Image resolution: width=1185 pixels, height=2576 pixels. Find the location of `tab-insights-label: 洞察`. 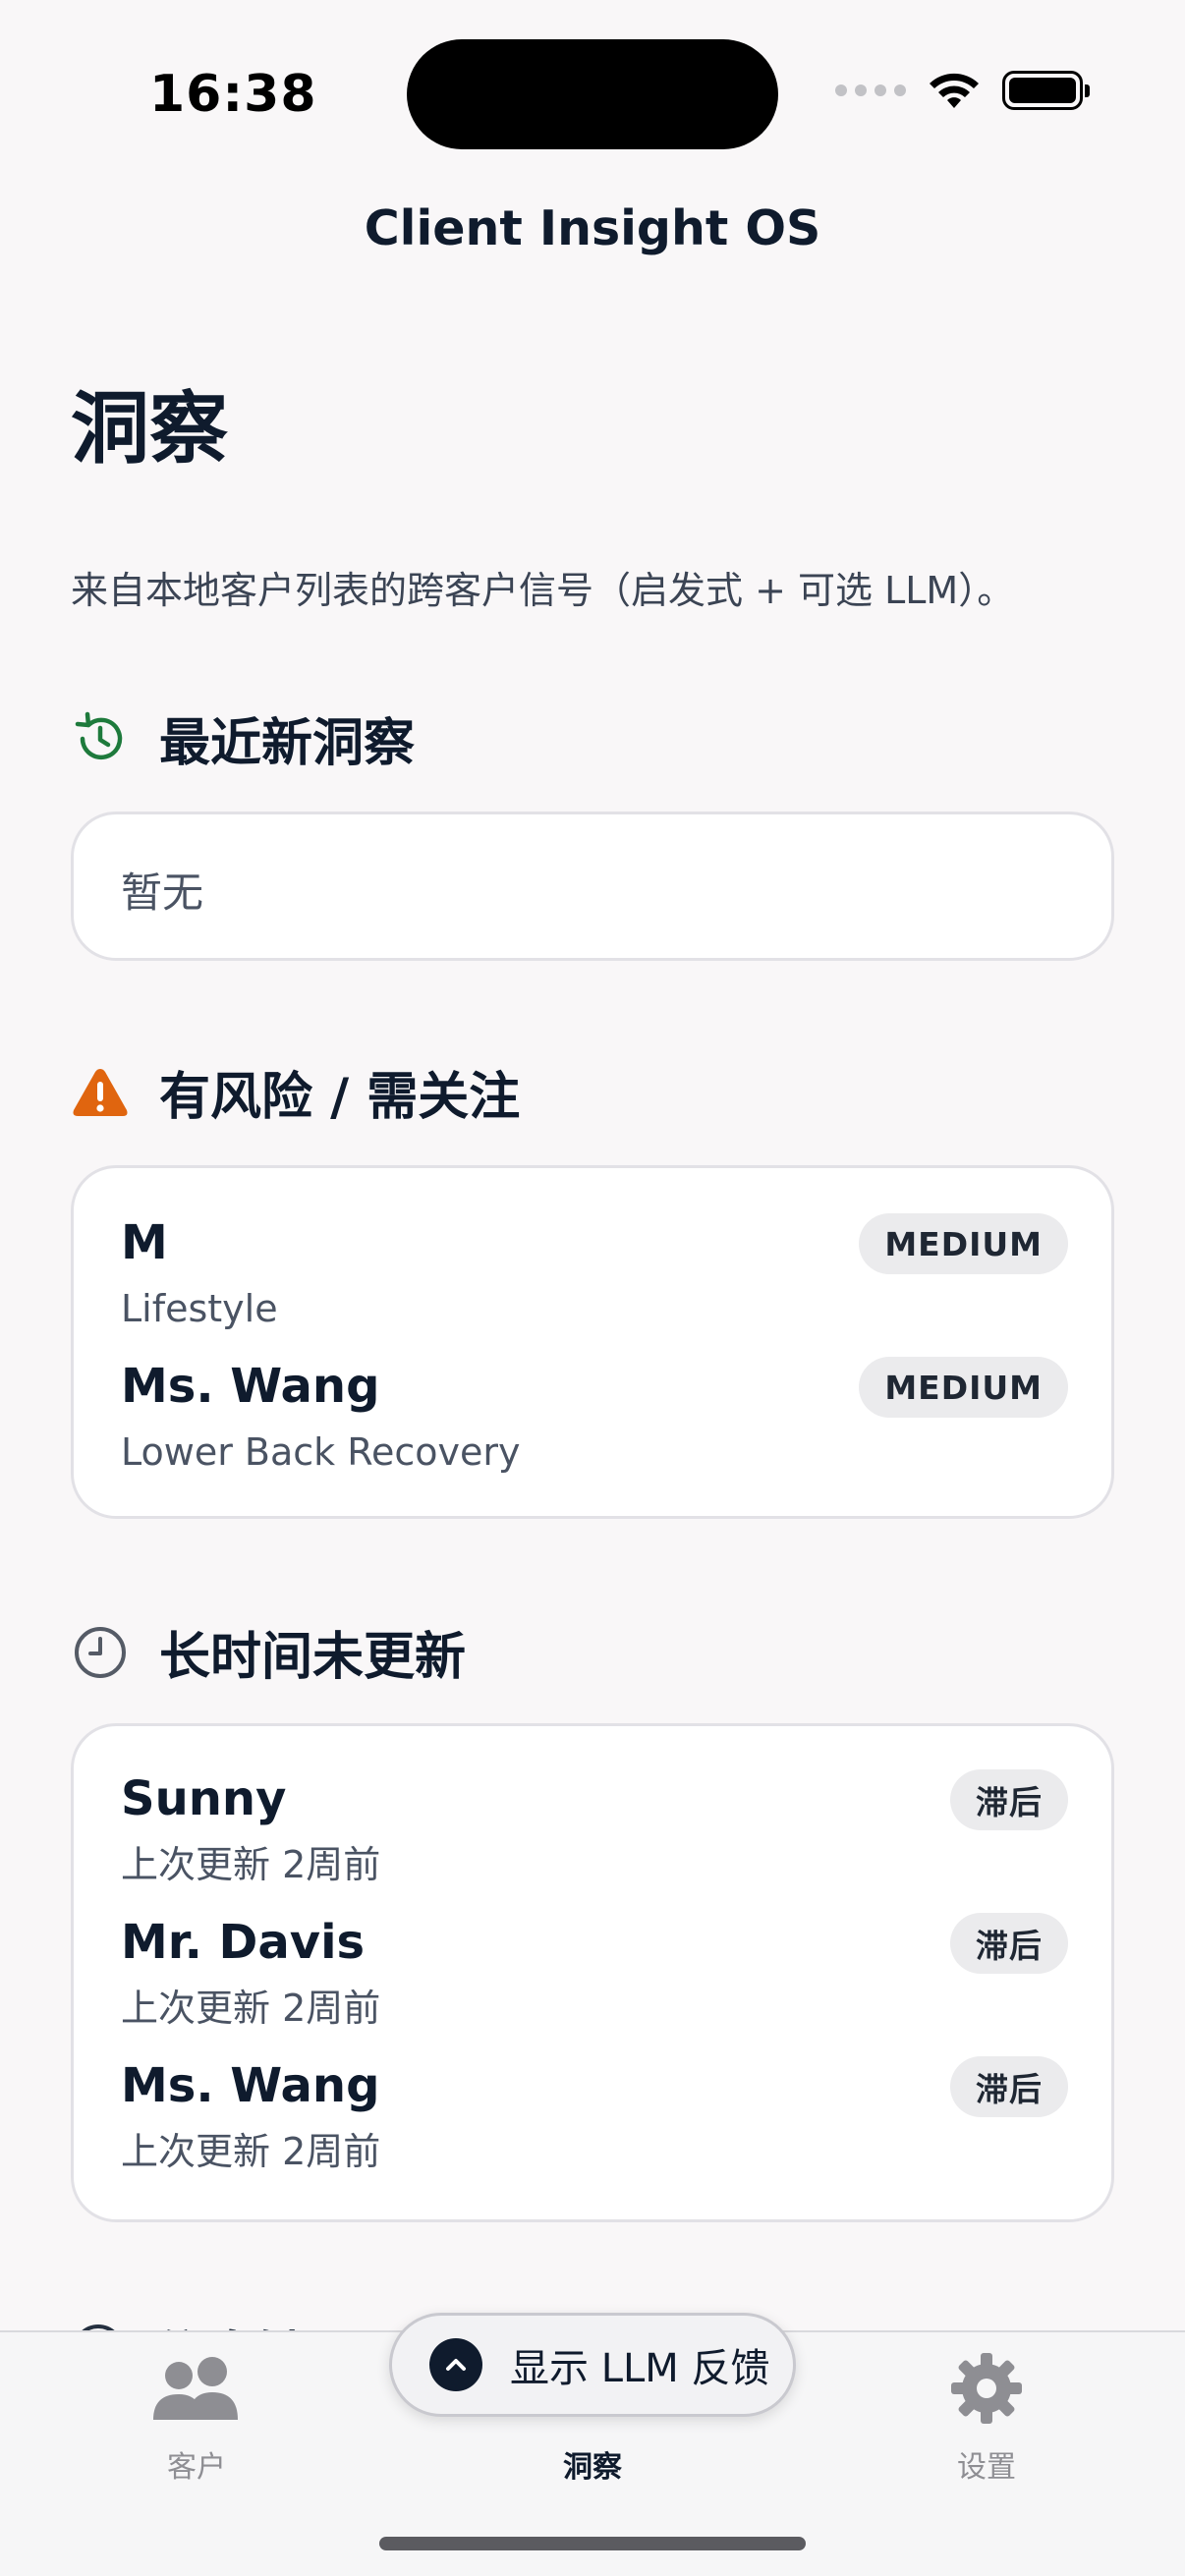

tab-insights-label: 洞察 is located at coordinates (592, 2467).